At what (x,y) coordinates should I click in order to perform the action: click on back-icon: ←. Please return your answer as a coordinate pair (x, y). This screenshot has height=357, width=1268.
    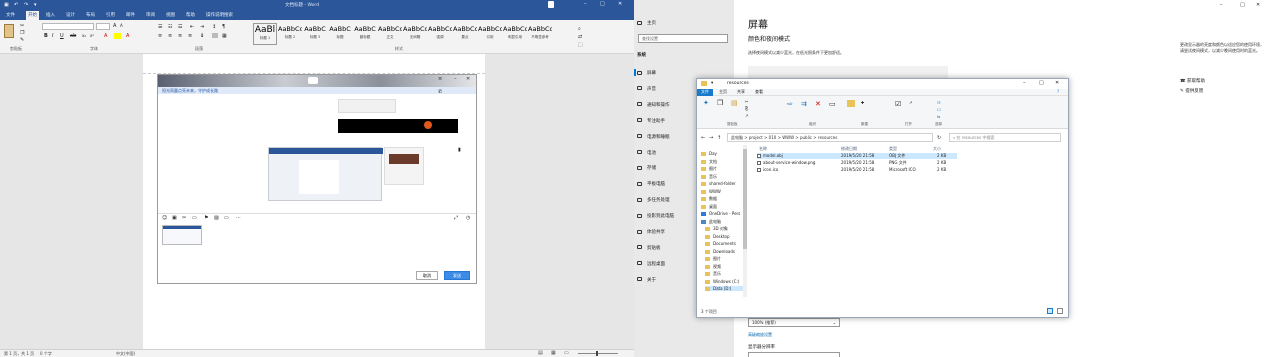
    Looking at the image, I should click on (703, 138).